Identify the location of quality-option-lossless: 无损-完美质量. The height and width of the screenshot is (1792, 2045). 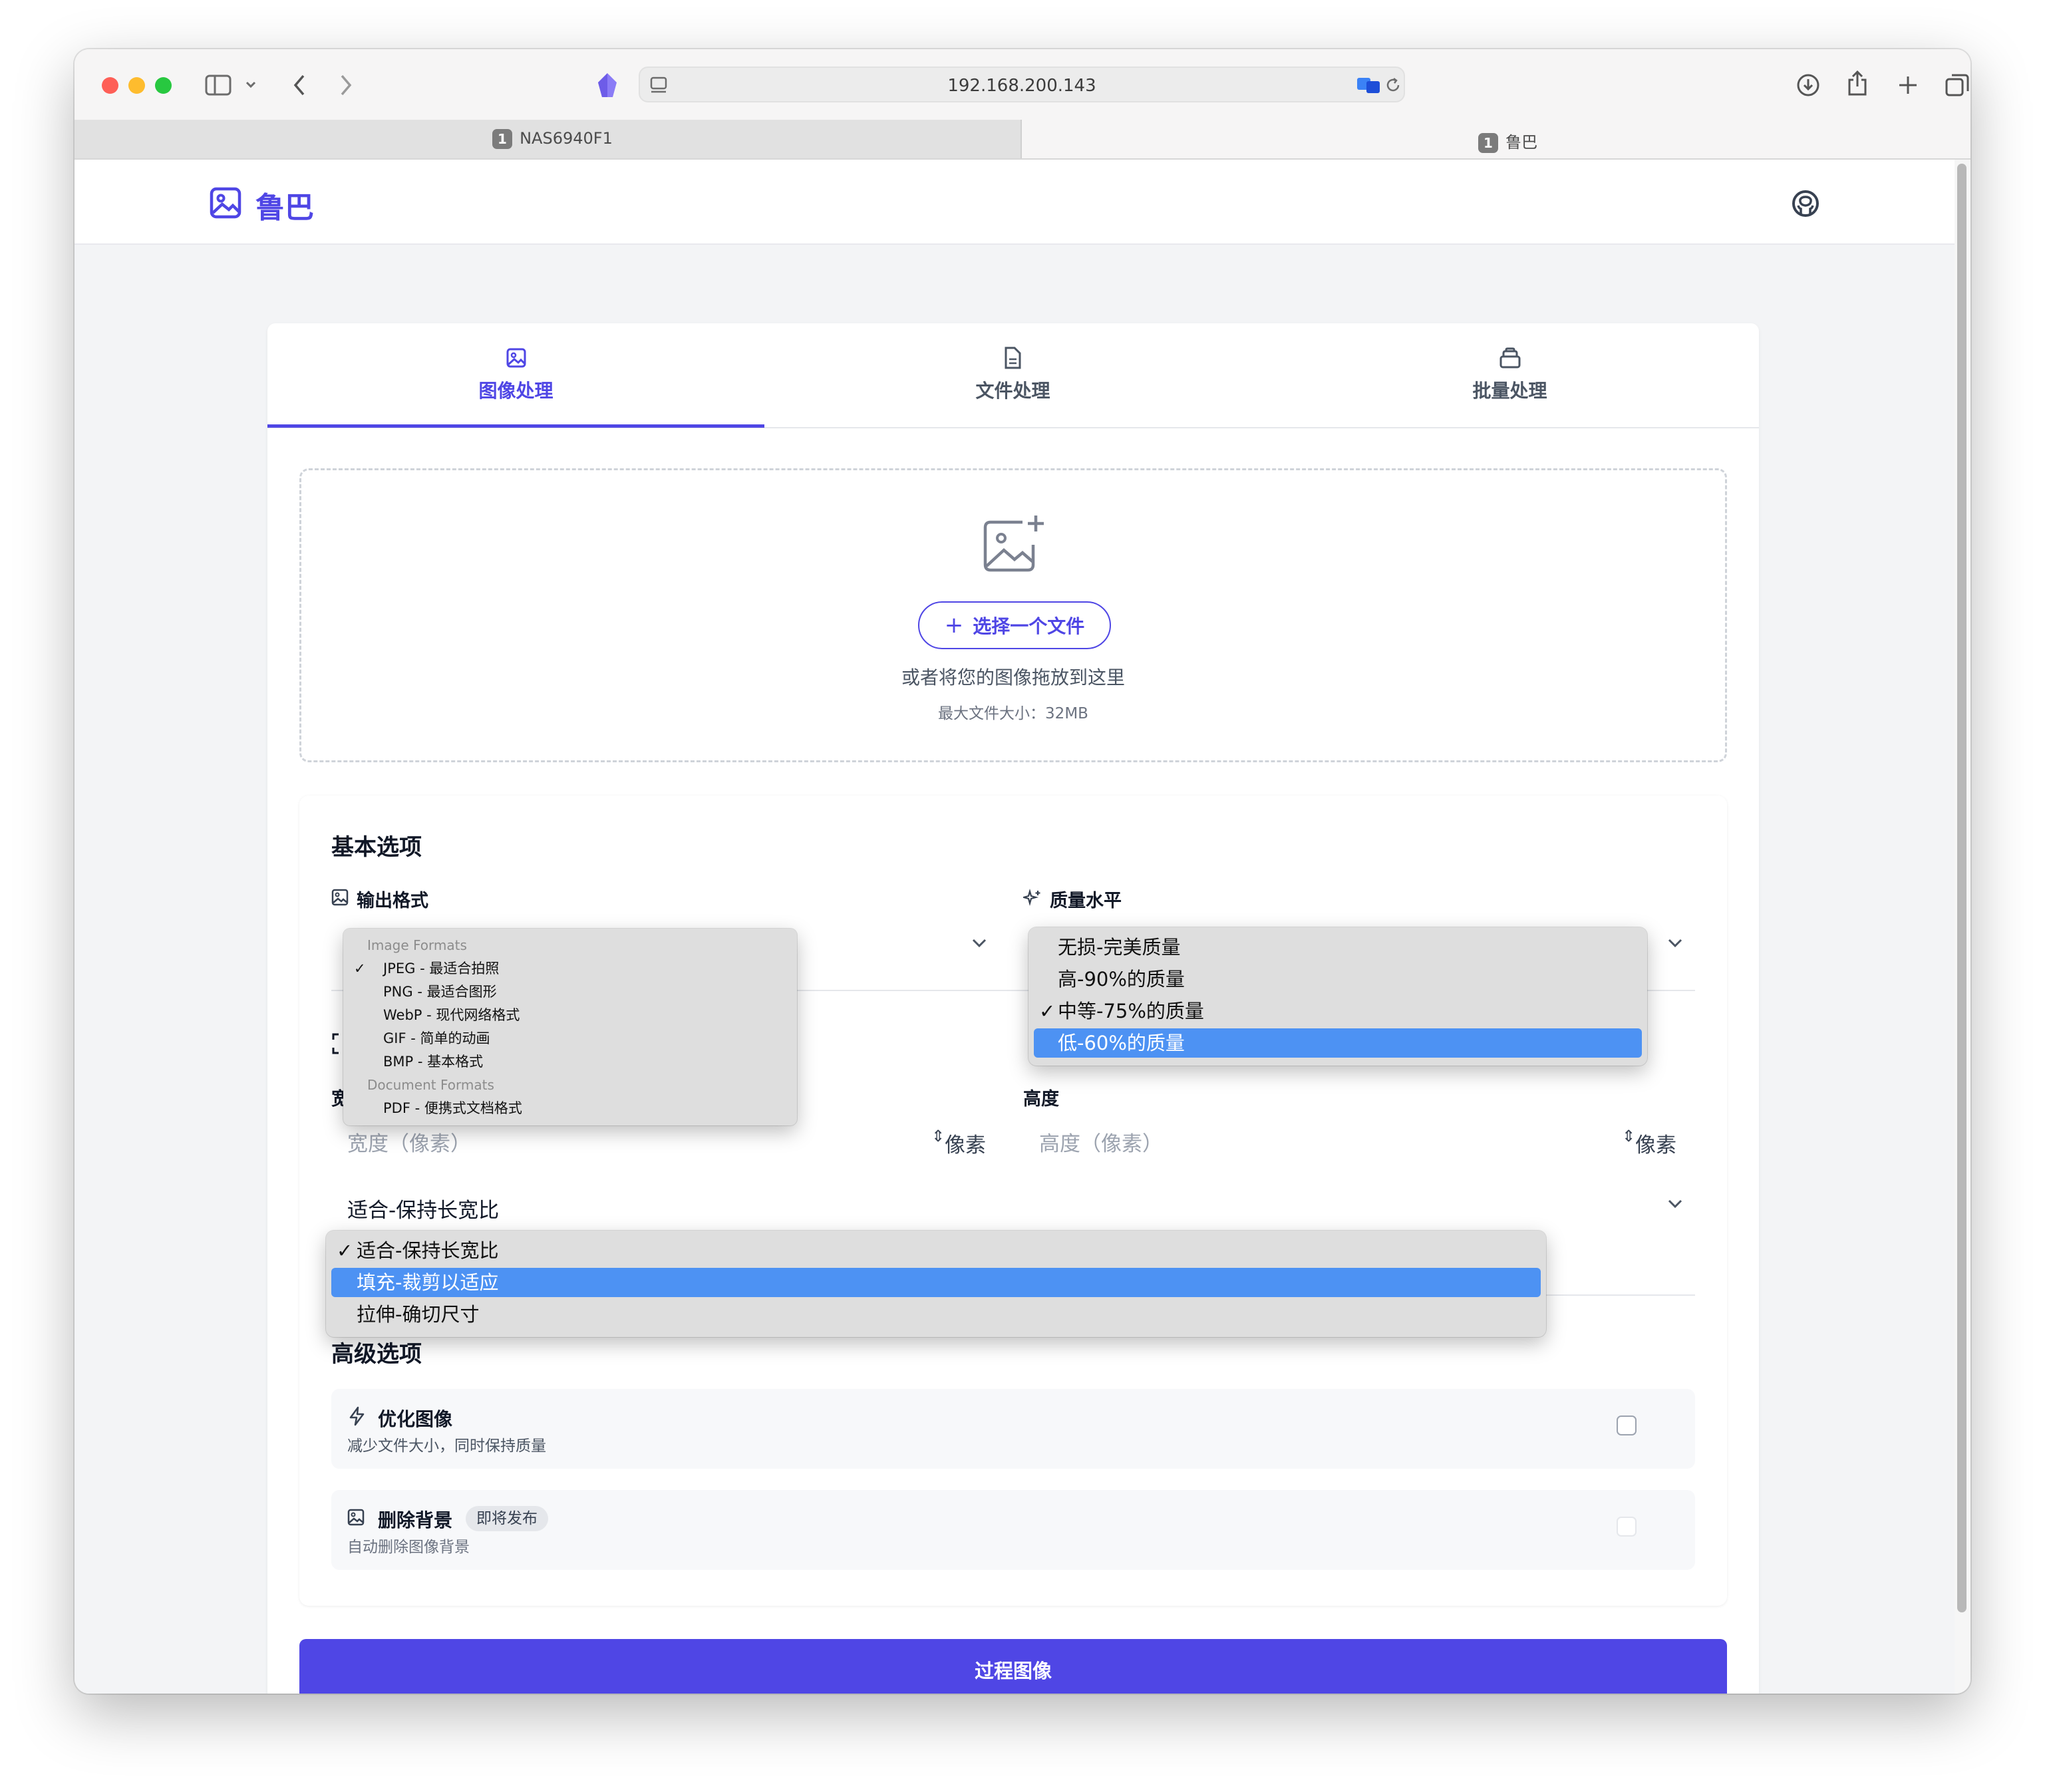
(1338, 947).